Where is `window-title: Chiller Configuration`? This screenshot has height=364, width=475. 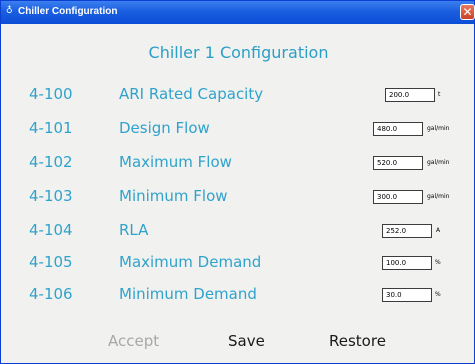 window-title: Chiller Configuration is located at coordinates (68, 11).